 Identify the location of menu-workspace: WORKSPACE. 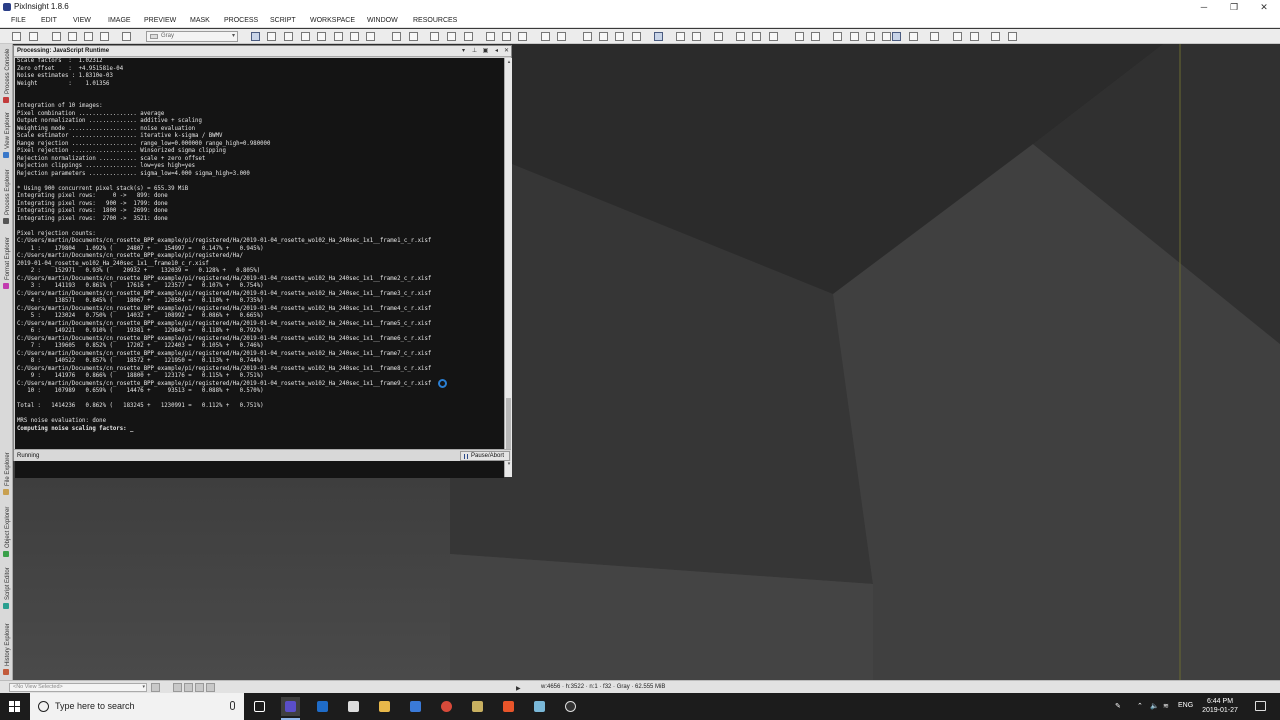
(332, 21).